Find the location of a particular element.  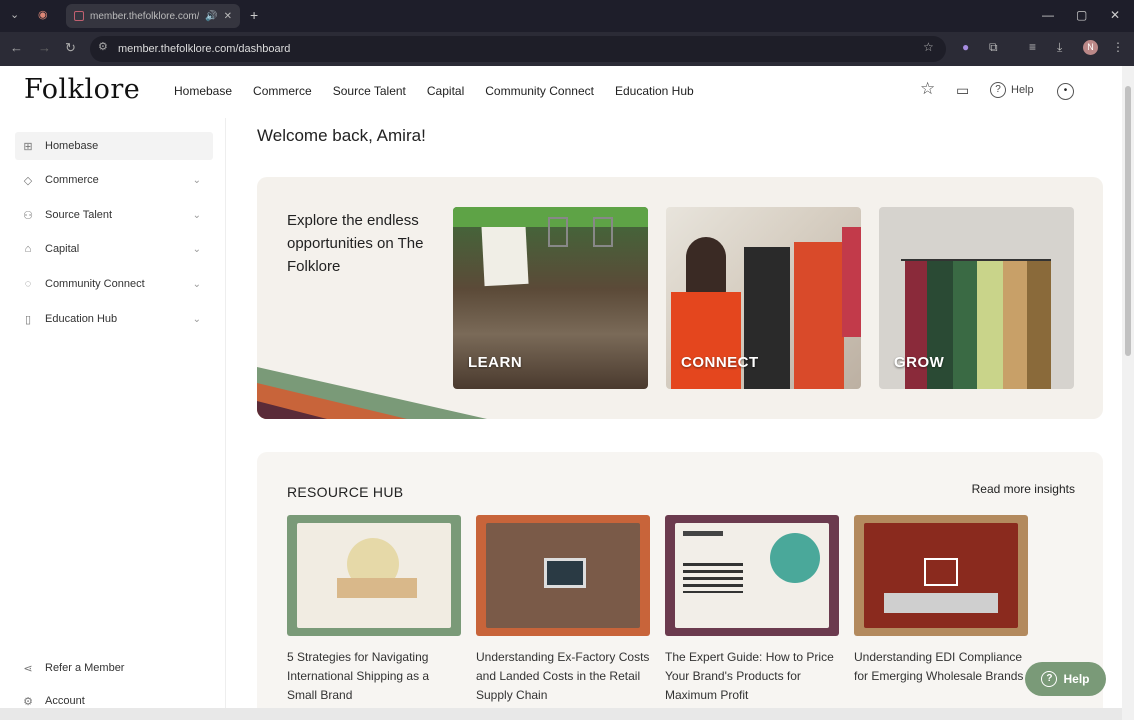

nav-education-hub: Education Hub is located at coordinates (654, 91).